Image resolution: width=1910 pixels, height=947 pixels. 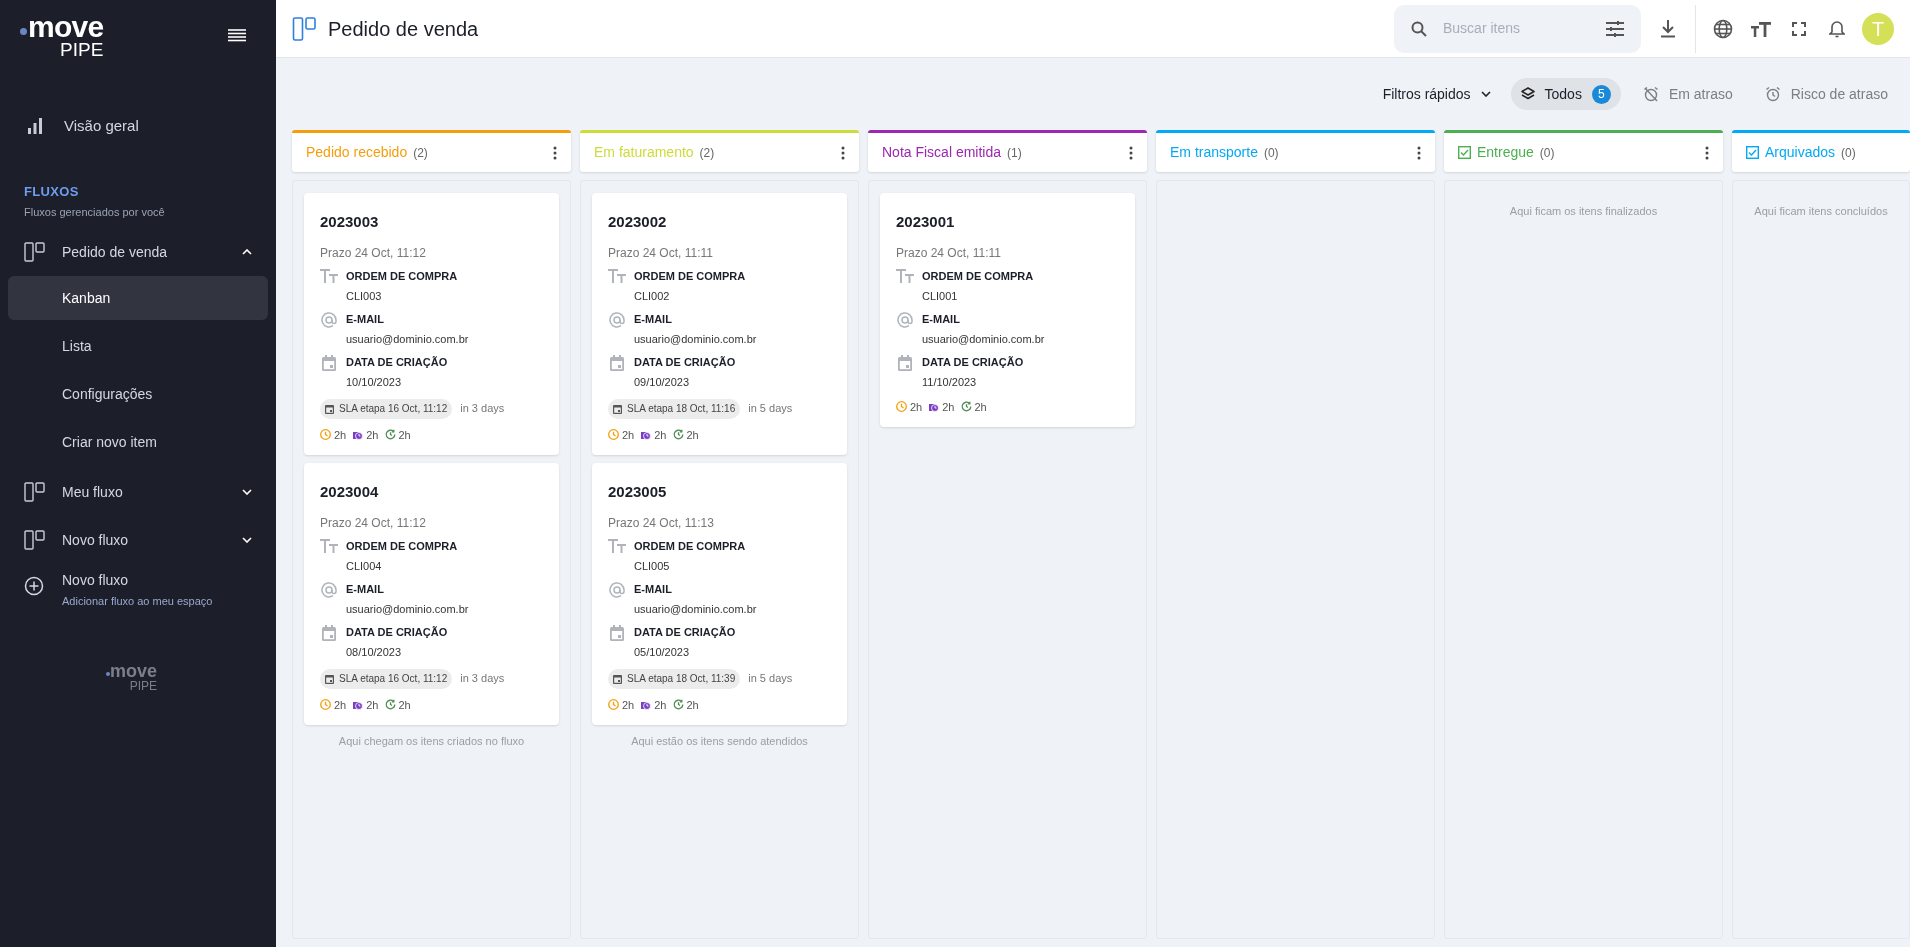 What do you see at coordinates (138, 492) in the screenshot?
I see `flow-item: Meu fluxo` at bounding box center [138, 492].